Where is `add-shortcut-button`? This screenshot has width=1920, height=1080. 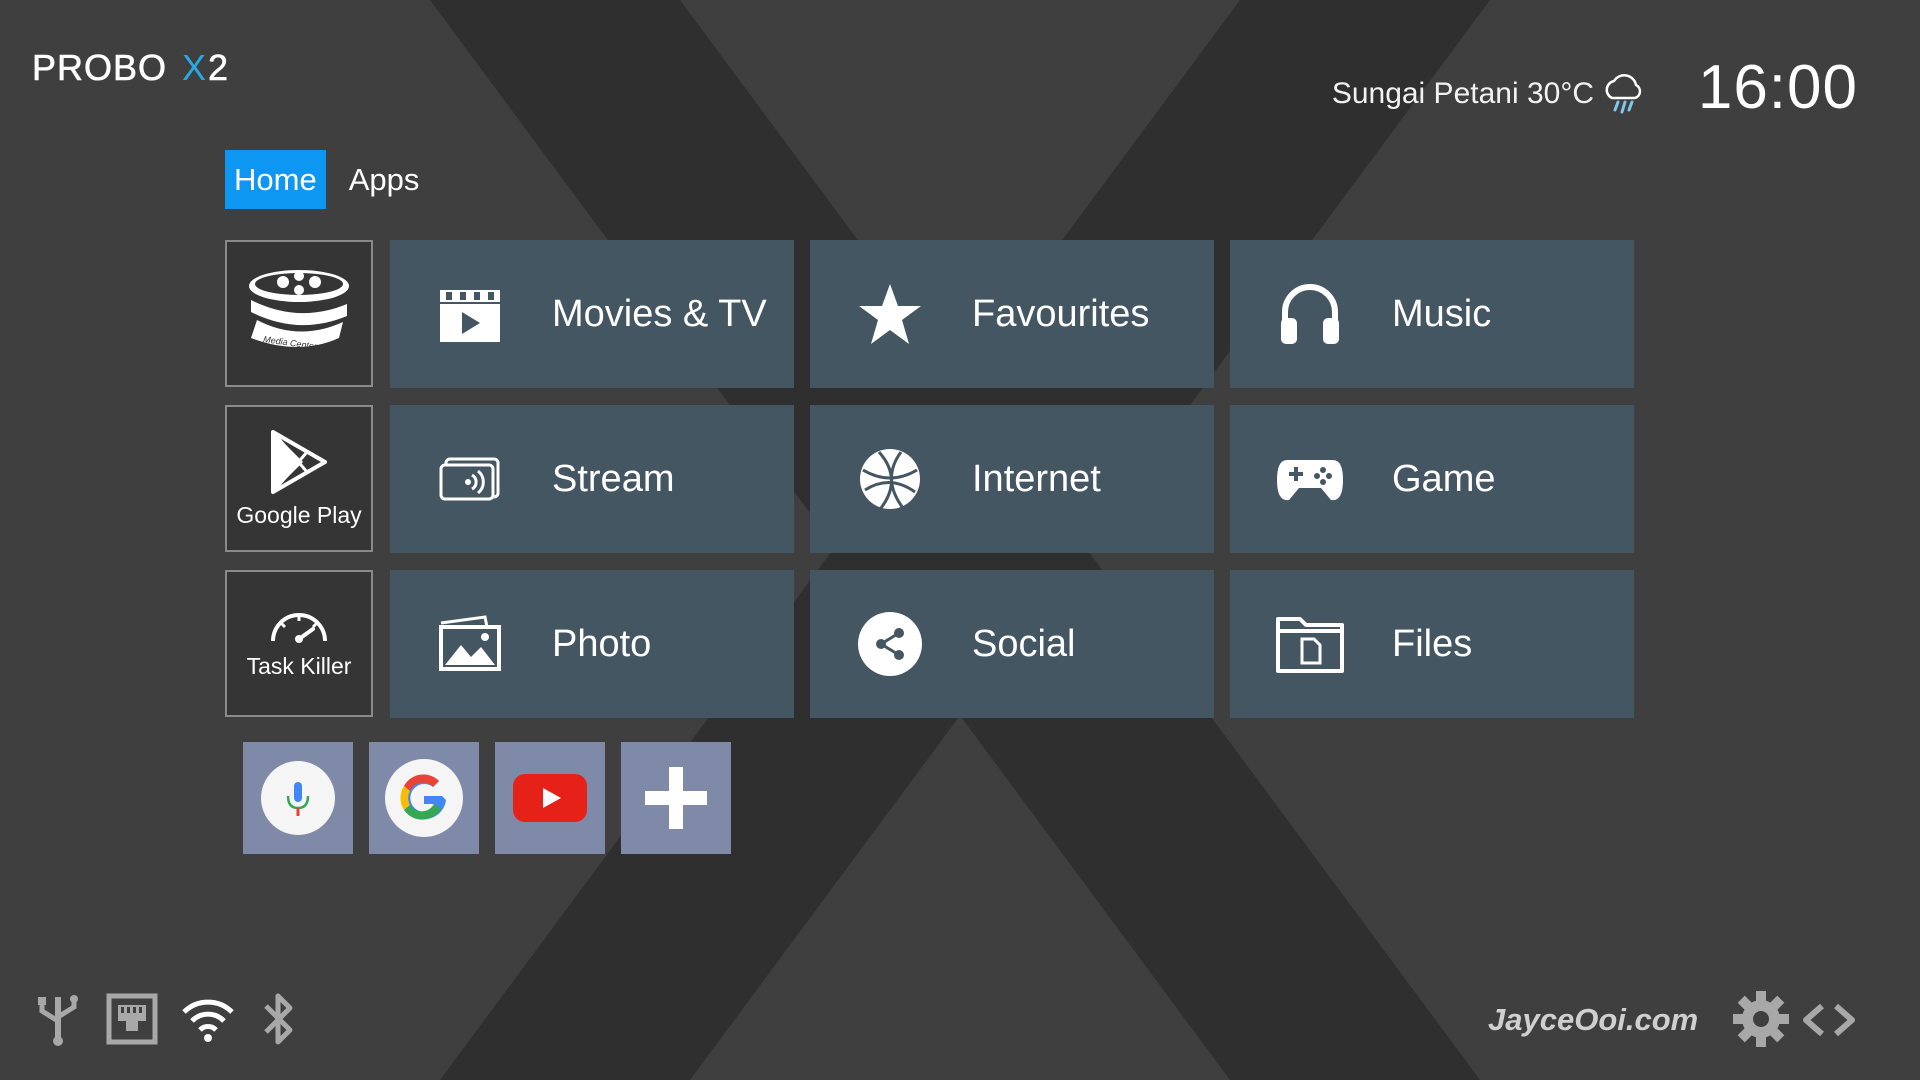
add-shortcut-button is located at coordinates (676, 798).